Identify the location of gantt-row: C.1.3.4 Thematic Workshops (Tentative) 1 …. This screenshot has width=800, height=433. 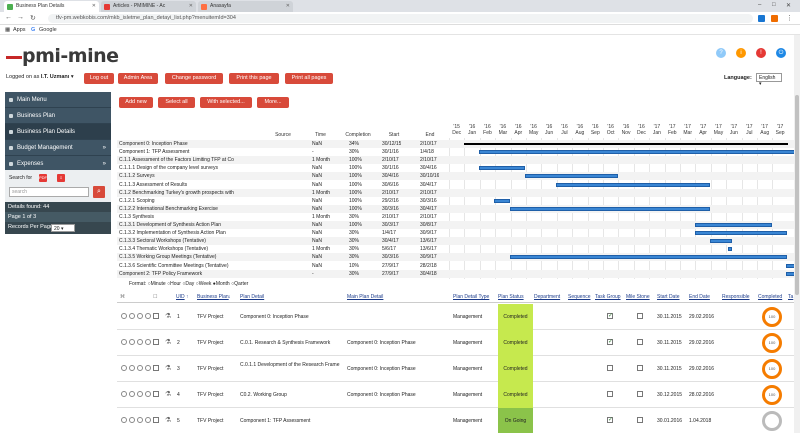
(457, 249).